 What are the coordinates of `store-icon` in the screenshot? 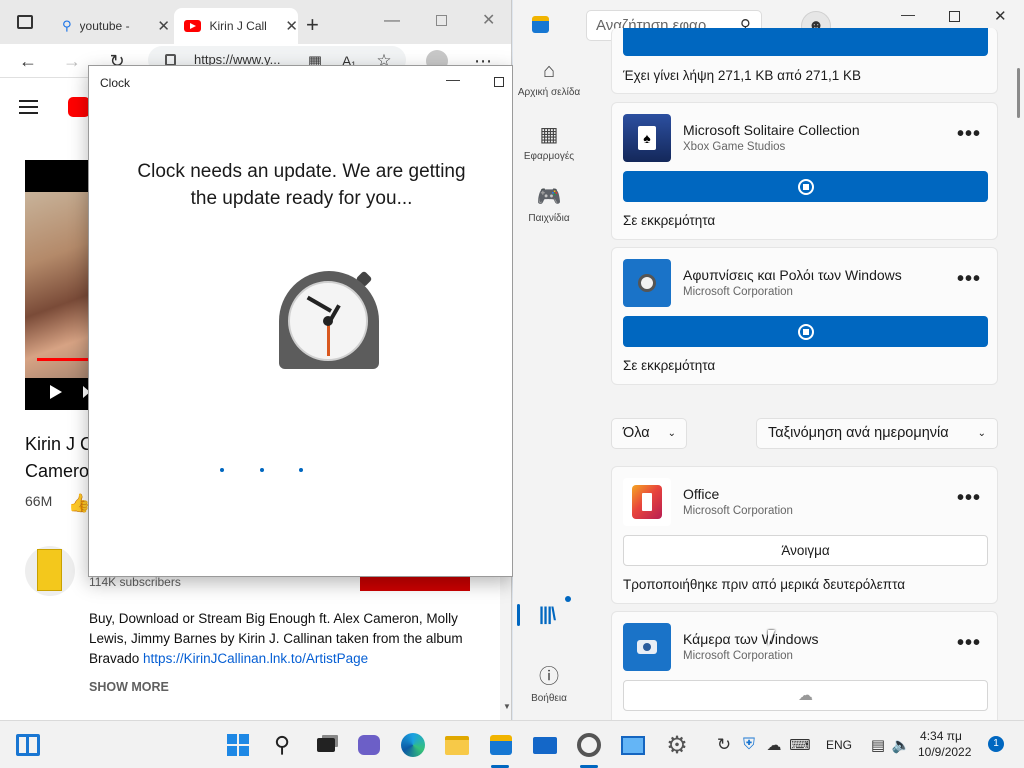 It's located at (501, 745).